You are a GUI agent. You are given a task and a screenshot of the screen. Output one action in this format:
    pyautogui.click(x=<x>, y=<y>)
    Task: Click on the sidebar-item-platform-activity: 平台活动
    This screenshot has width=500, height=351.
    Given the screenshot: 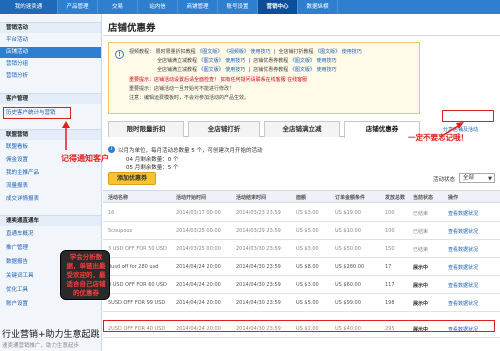 What is the action you would take?
    pyautogui.click(x=50, y=40)
    